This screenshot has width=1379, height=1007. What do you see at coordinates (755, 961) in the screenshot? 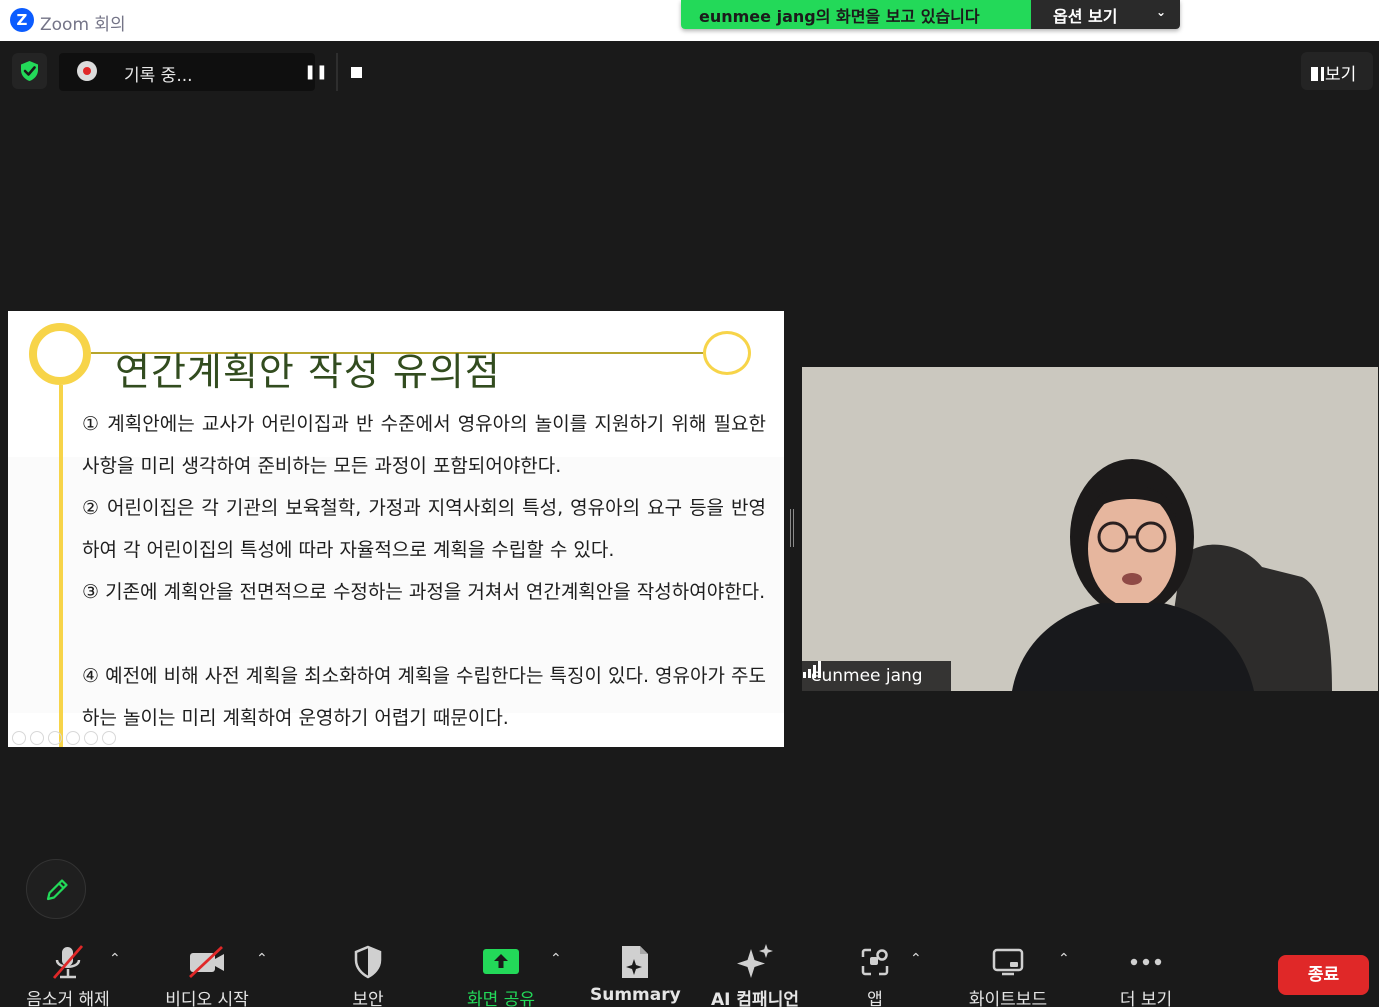
I see `sparkle-icon` at bounding box center [755, 961].